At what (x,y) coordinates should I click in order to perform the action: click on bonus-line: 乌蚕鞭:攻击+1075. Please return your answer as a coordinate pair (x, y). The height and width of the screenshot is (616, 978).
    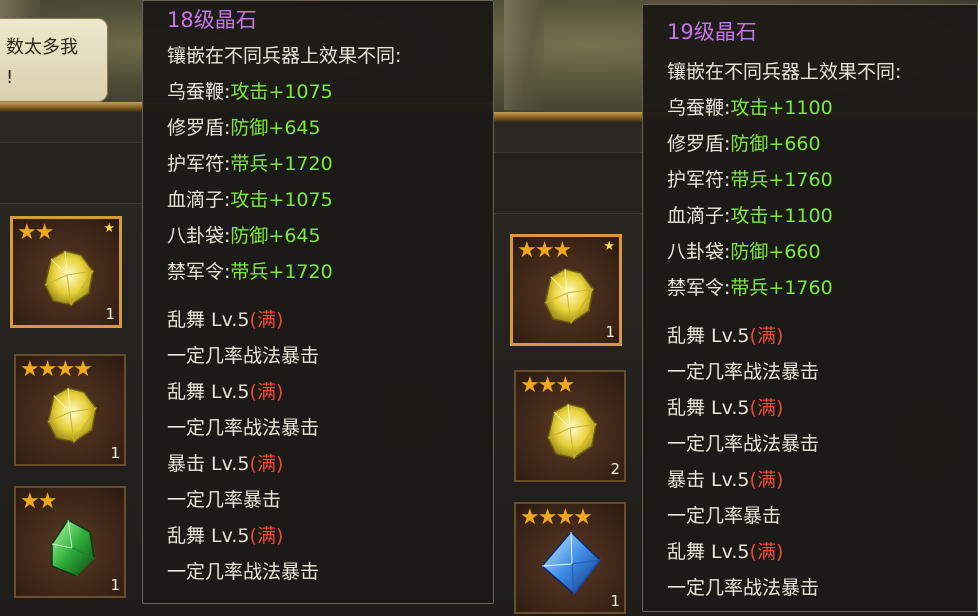
    Looking at the image, I should click on (250, 92).